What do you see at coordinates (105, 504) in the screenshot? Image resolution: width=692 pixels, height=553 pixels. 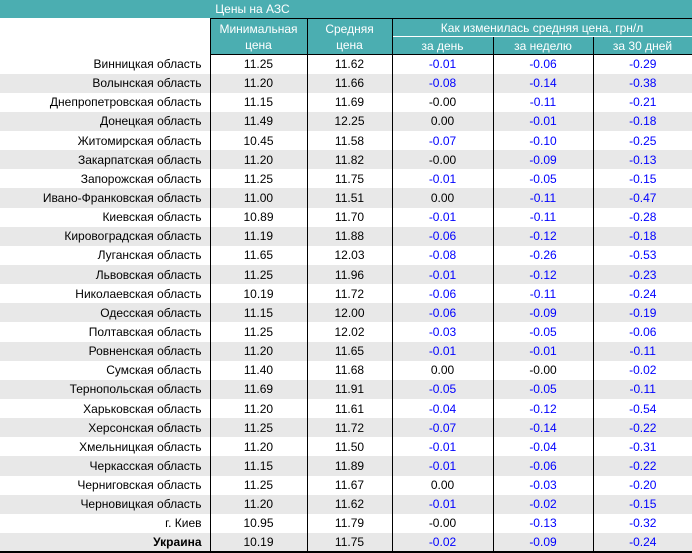 I see `region-cell: Черновицкая область` at bounding box center [105, 504].